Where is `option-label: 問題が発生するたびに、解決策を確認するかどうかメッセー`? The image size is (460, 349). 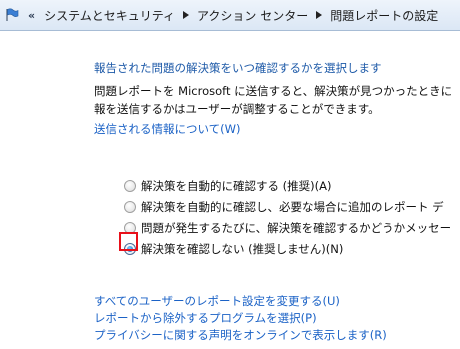
option-label: 問題が発生するたびに、解決策を確認するかどうかメッセー is located at coordinates (296, 227).